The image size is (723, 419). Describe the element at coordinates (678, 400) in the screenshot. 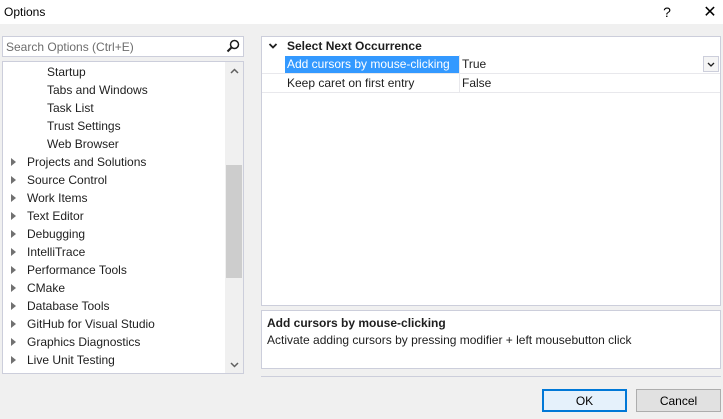

I see `cancel-button: Cancel` at that location.